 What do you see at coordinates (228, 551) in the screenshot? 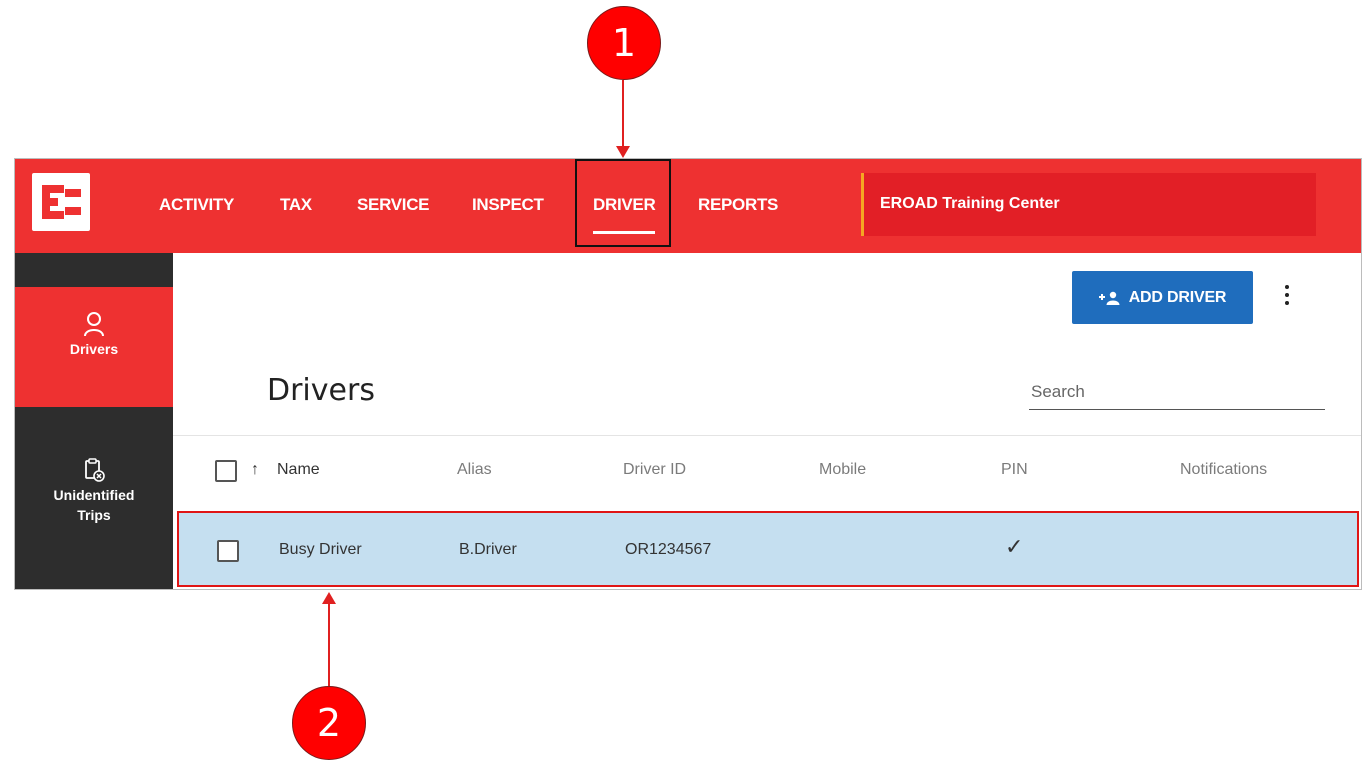
I see `row-checkbox` at bounding box center [228, 551].